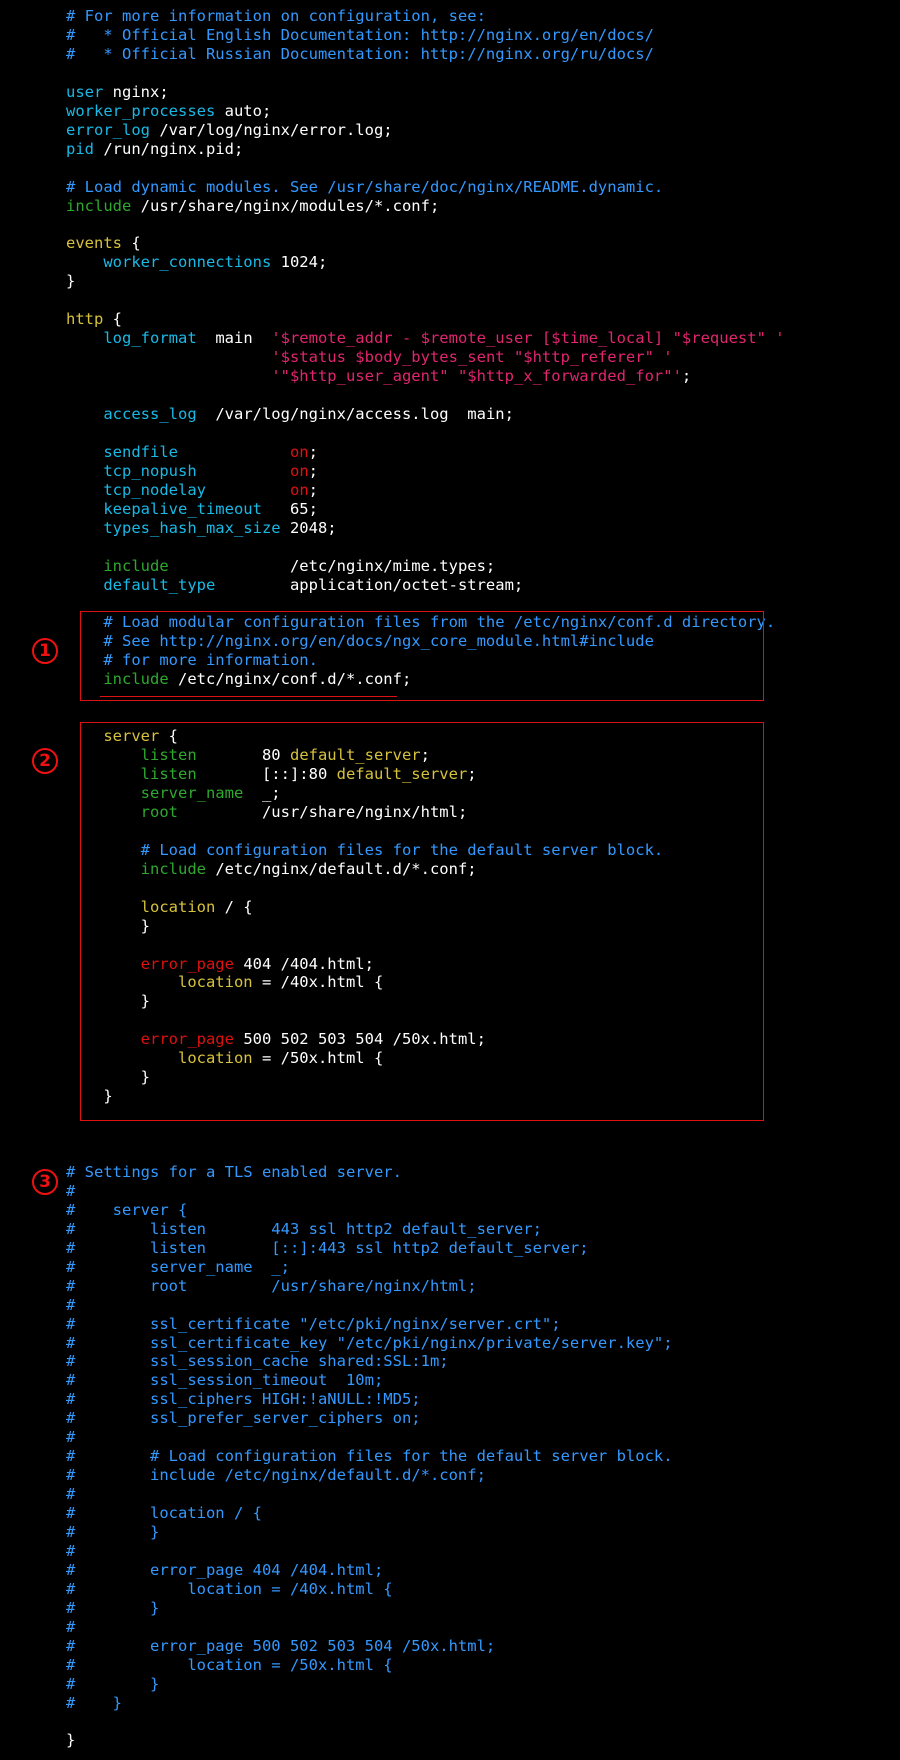 Image resolution: width=900 pixels, height=1760 pixels. Describe the element at coordinates (332, 565) in the screenshot. I see `code-token: /etc/nginx/mime.types;` at that location.